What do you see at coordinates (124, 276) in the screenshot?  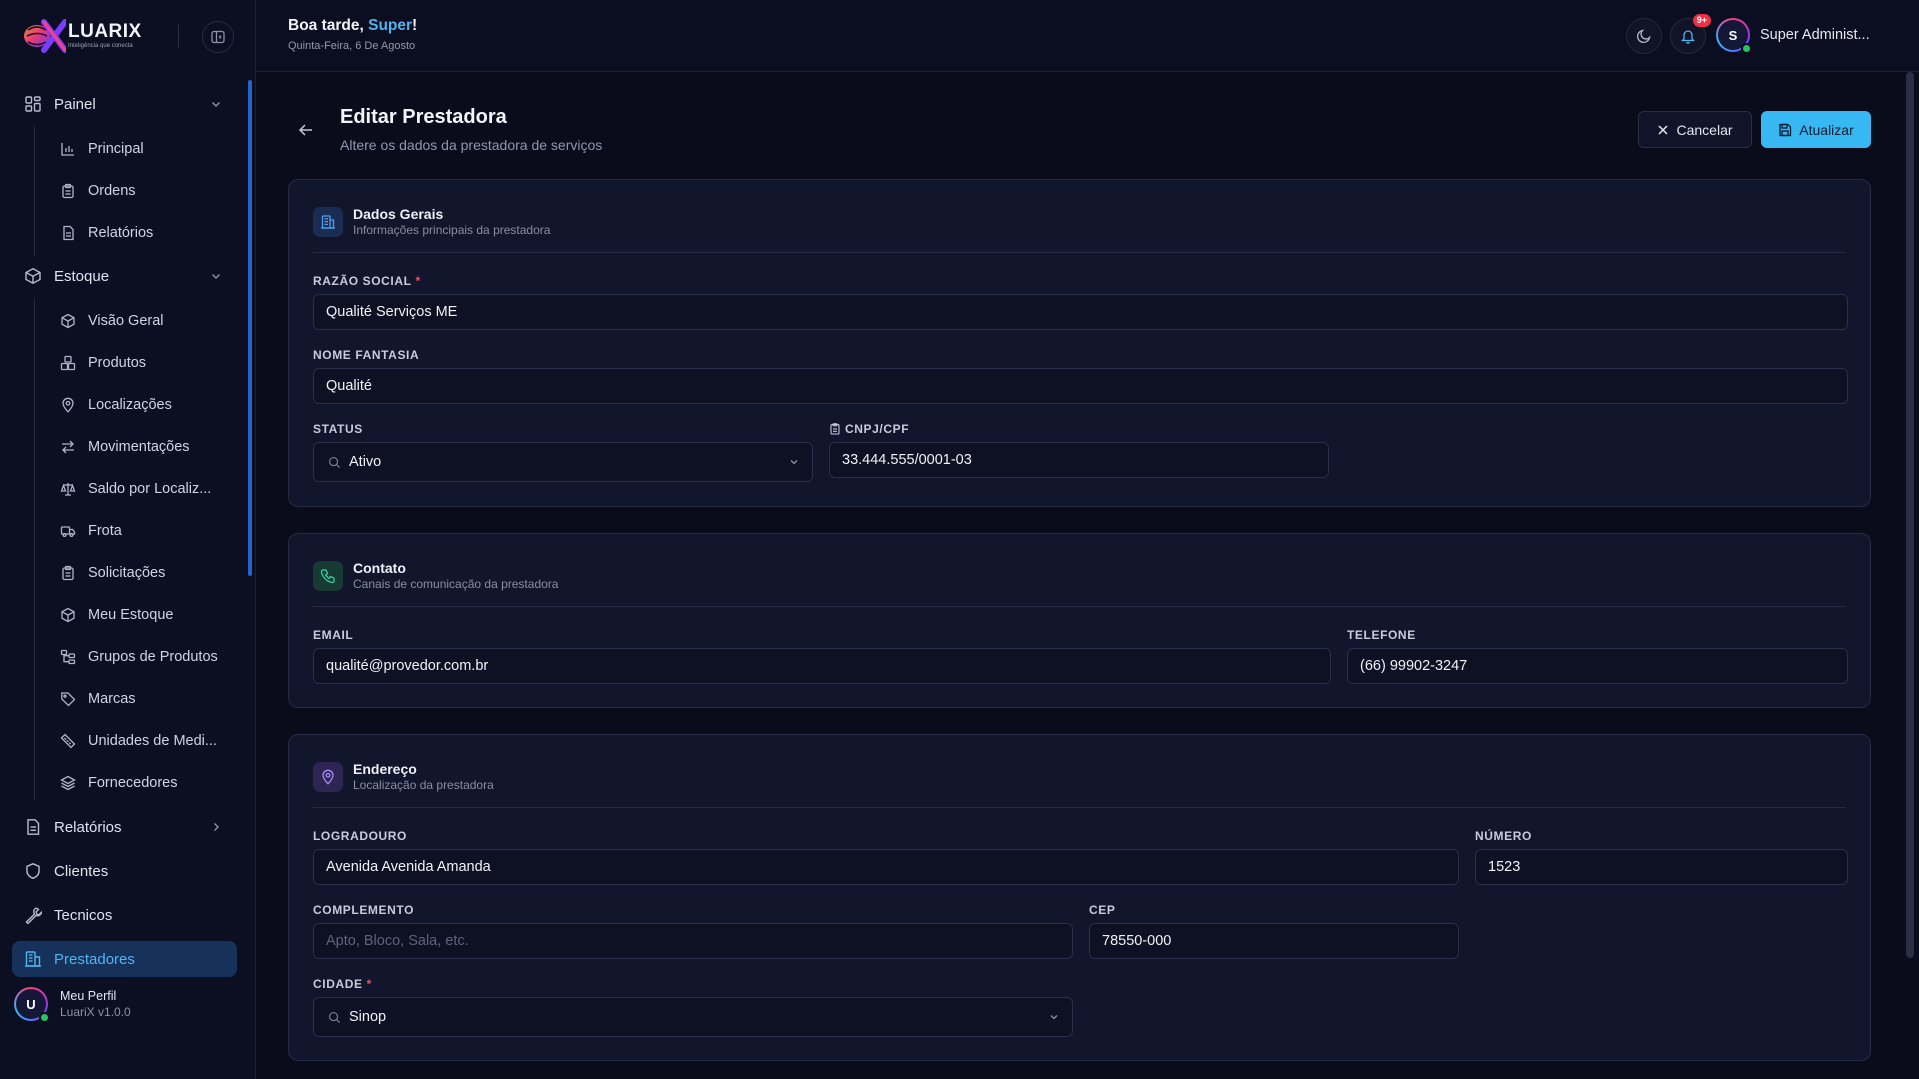 I see `sidebar-section-estoque: Estoque` at bounding box center [124, 276].